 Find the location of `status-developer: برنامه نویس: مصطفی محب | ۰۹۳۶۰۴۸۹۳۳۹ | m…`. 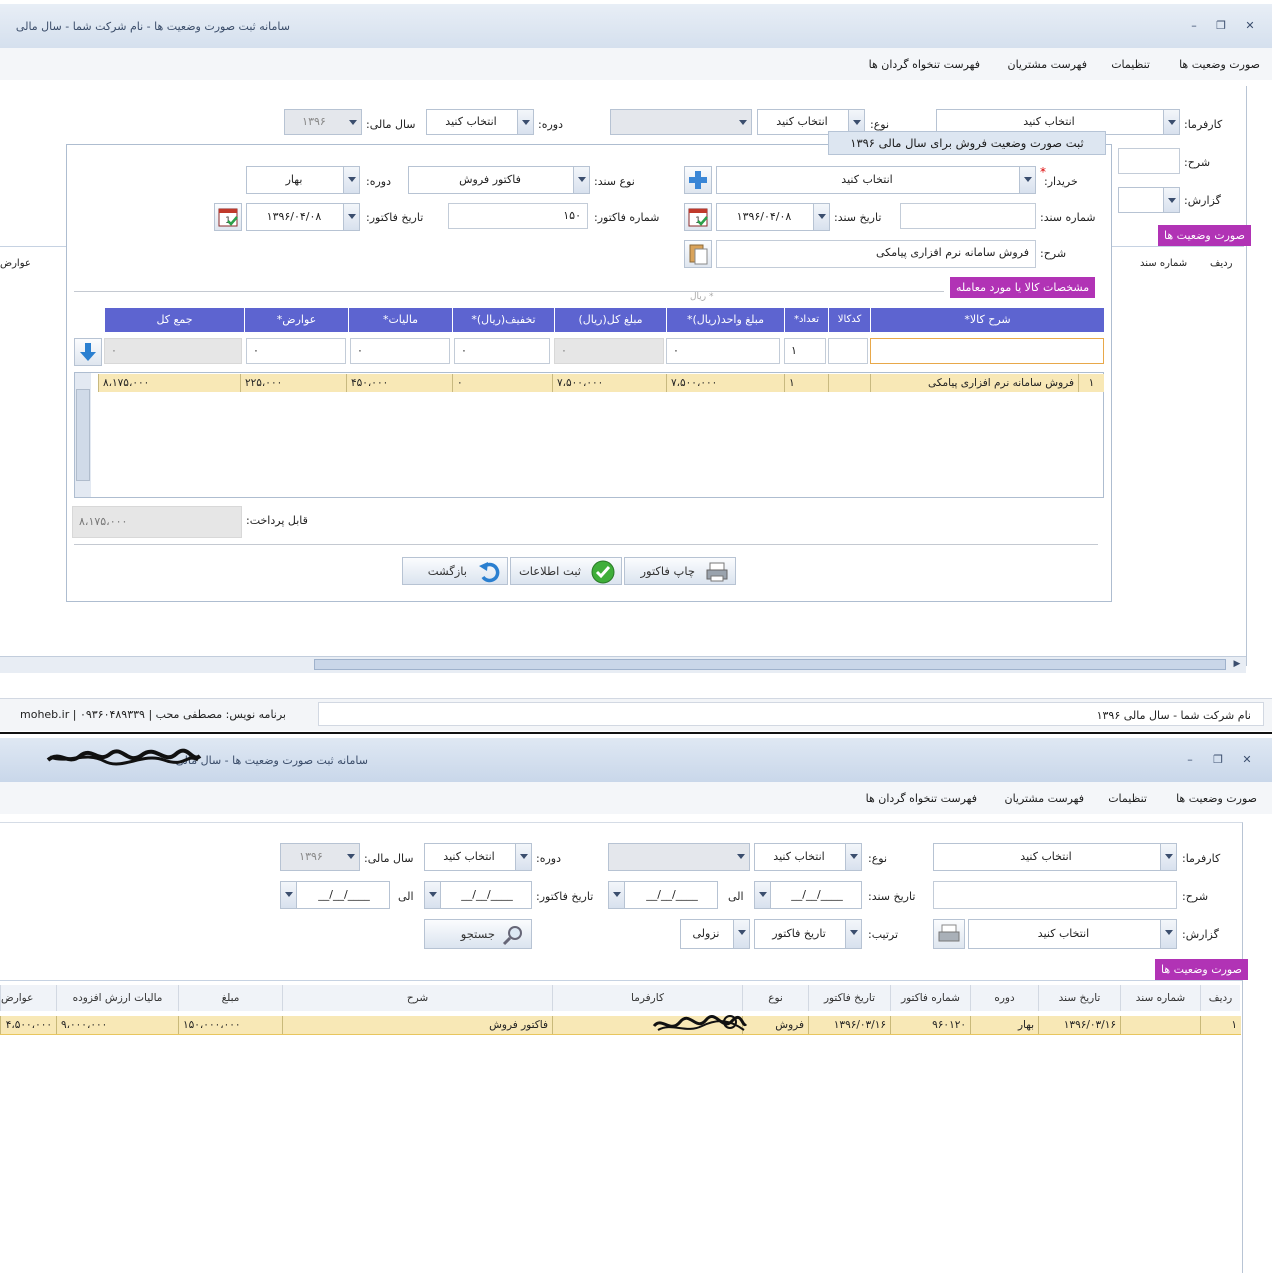

status-developer: برنامه نویس: مصطفی محب | ۰۹۳۶۰۴۸۹۳۳۹ | m… is located at coordinates (153, 714).